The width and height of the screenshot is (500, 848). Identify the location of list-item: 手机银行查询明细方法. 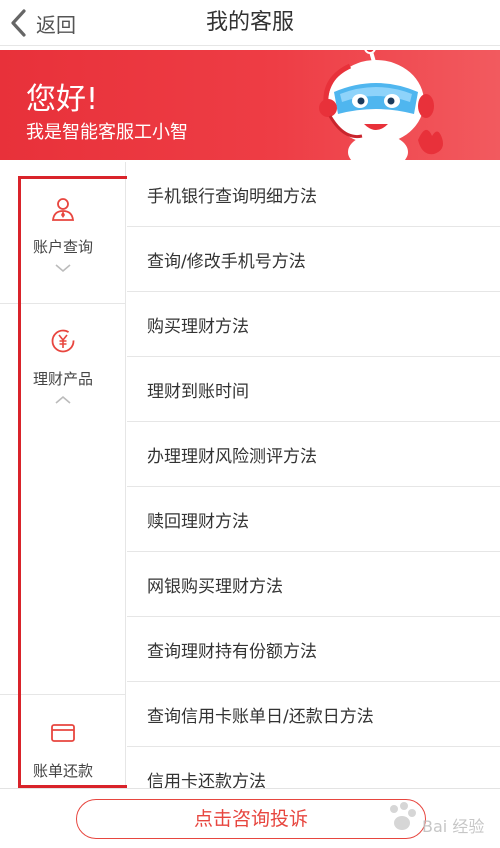
(313, 194).